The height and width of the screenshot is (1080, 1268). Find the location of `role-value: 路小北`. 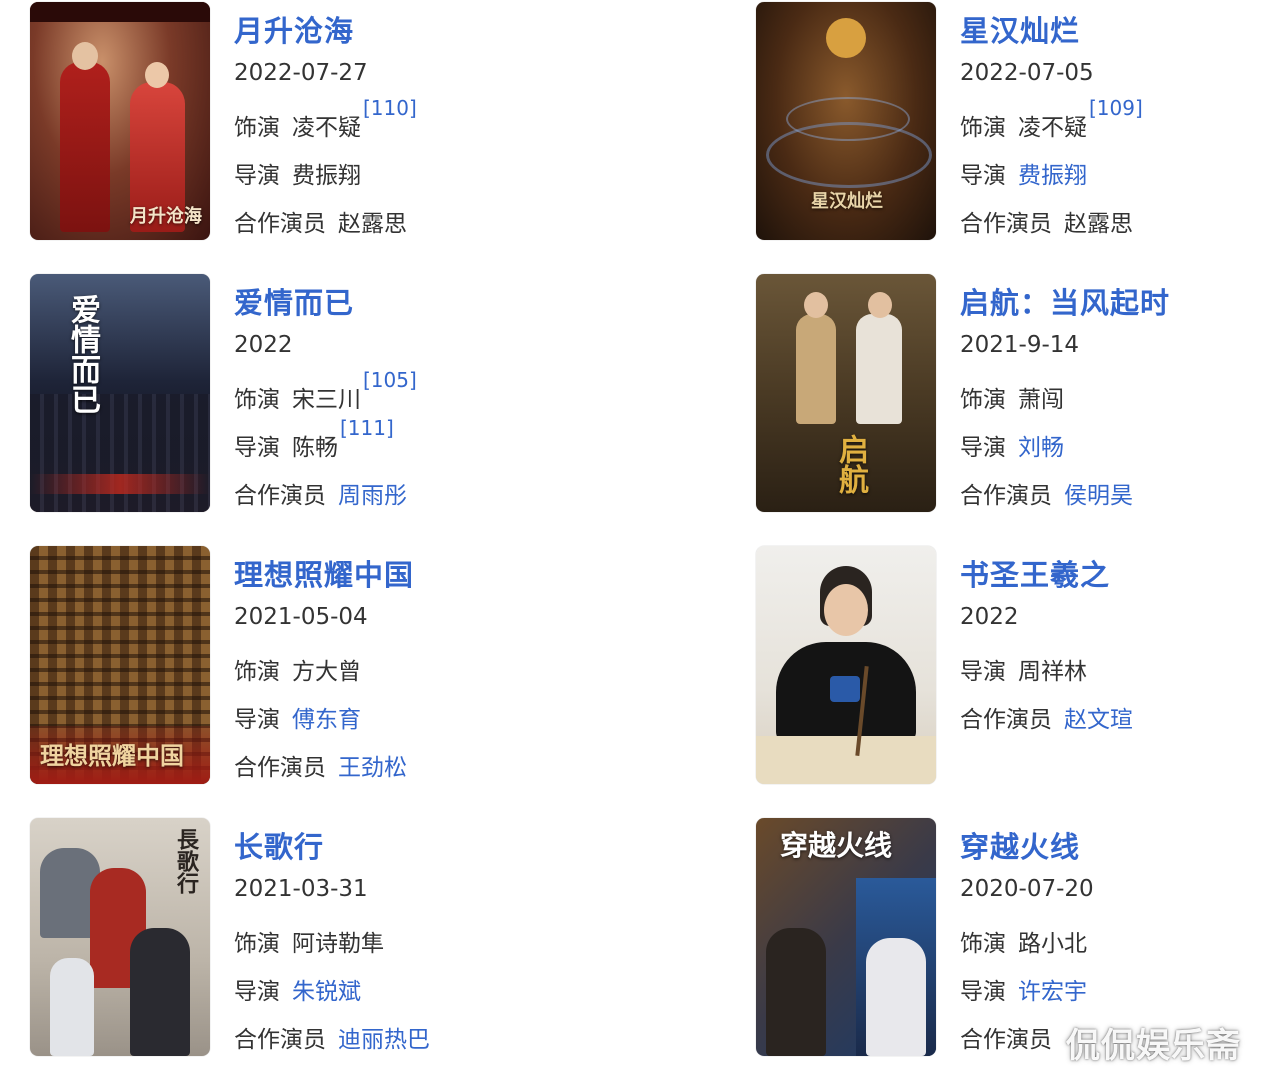

role-value: 路小北 is located at coordinates (1052, 944).